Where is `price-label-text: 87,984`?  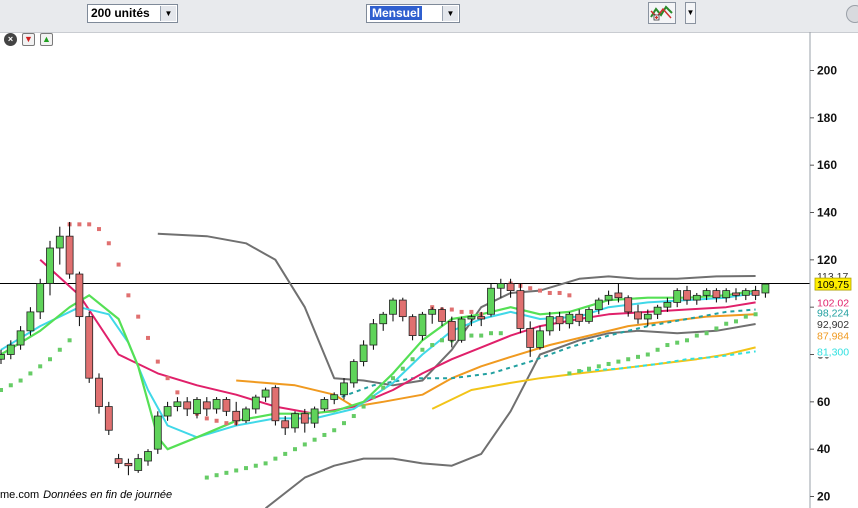
price-label-text: 87,984 is located at coordinates (833, 337).